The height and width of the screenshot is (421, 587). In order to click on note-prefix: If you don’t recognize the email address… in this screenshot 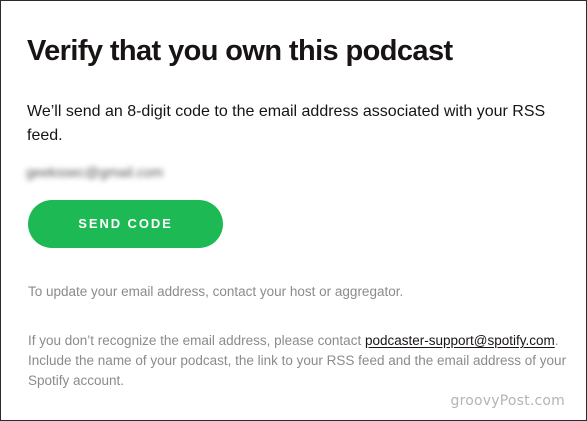, I will do `click(196, 340)`.